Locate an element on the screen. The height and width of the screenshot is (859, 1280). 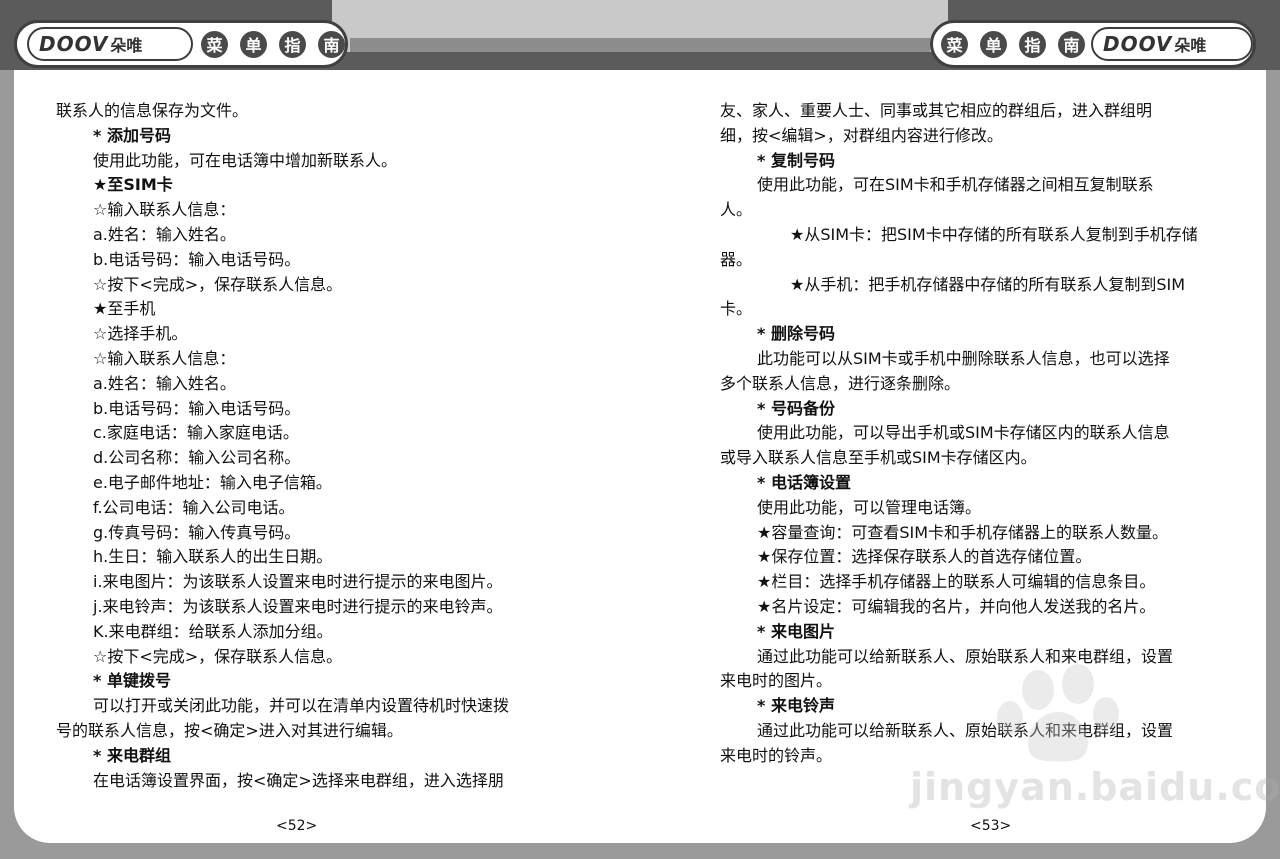
text-line: 来电时的铃声。 is located at coordinates (776, 755).